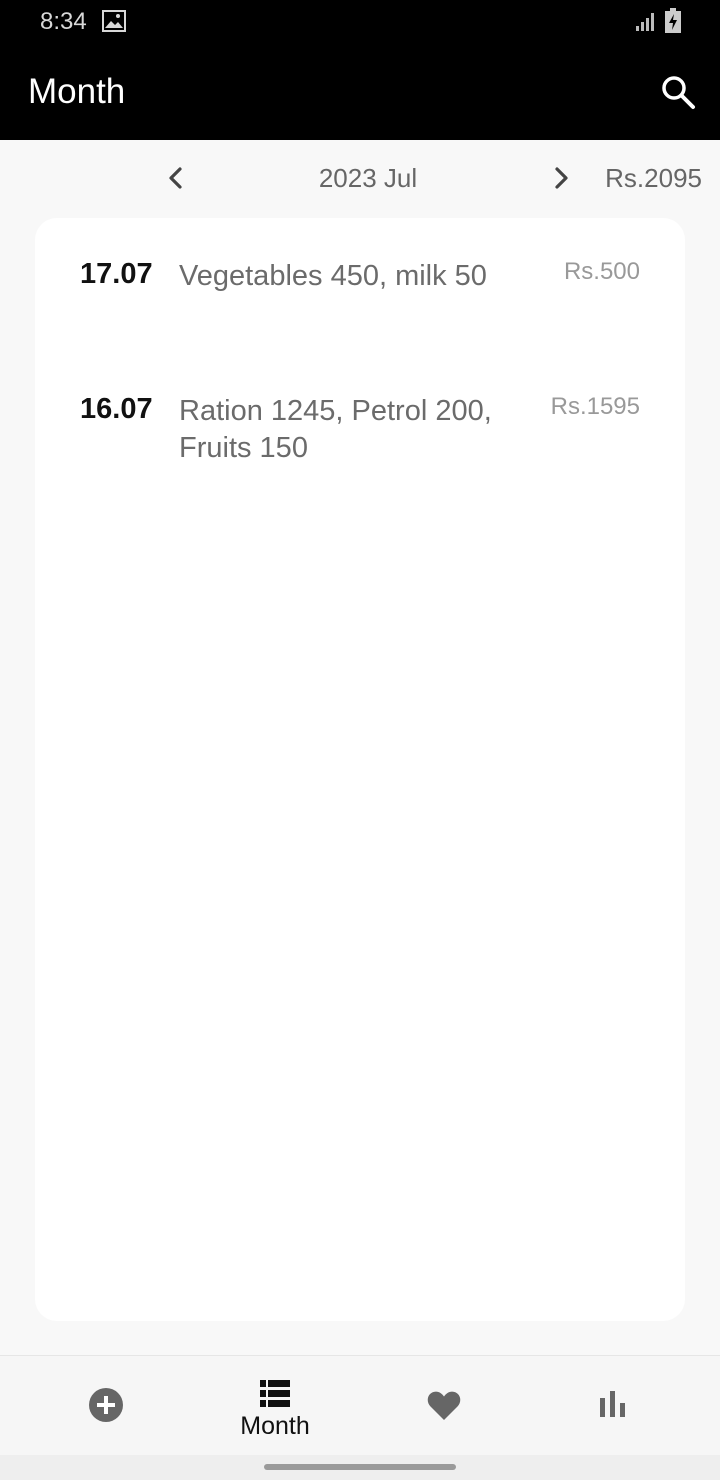 Image resolution: width=720 pixels, height=1480 pixels. Describe the element at coordinates (176, 178) in the screenshot. I see `chevron-left-icon` at that location.